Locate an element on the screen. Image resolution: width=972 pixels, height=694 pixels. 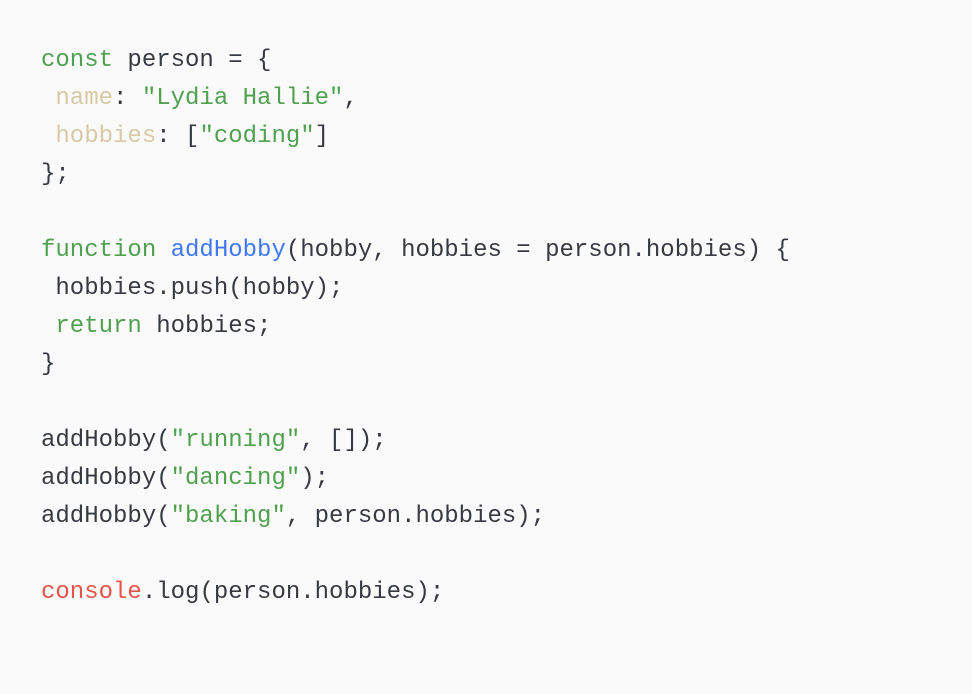
code-token: const is located at coordinates (77, 60).